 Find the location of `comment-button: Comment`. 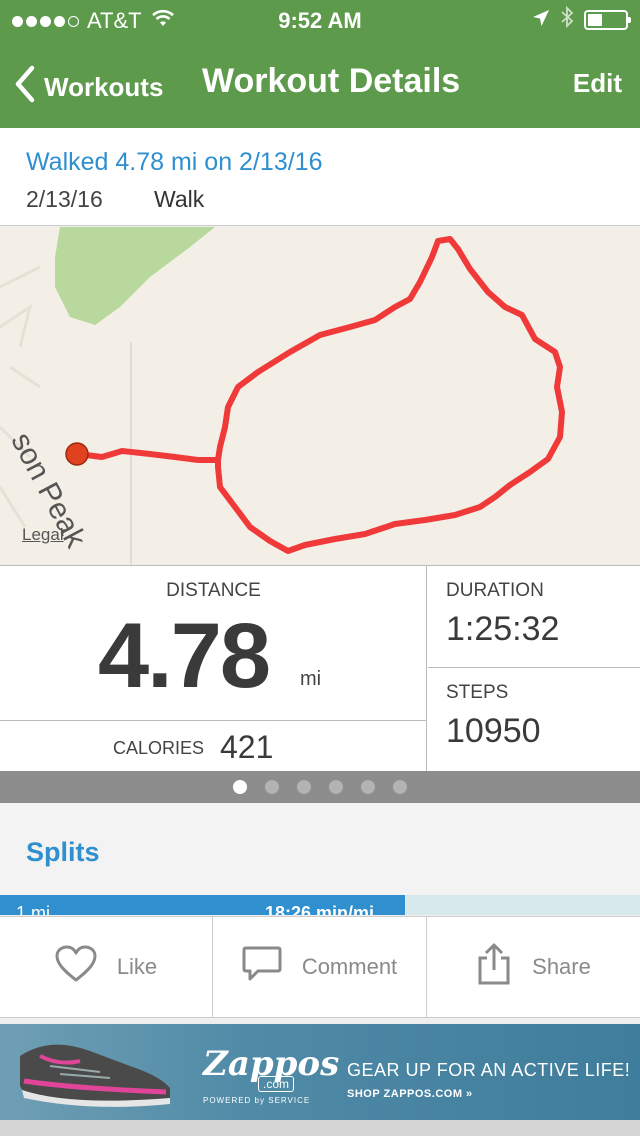

comment-button: Comment is located at coordinates (320, 967).